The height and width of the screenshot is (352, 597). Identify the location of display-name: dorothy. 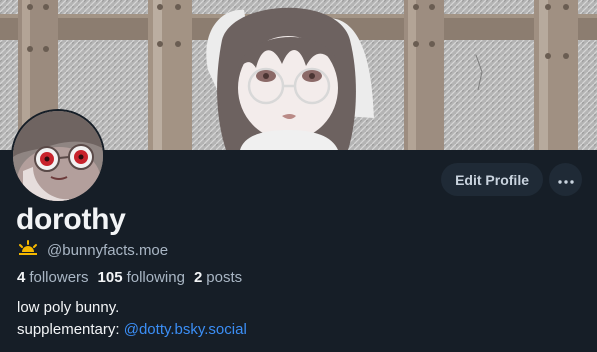
(71, 219).